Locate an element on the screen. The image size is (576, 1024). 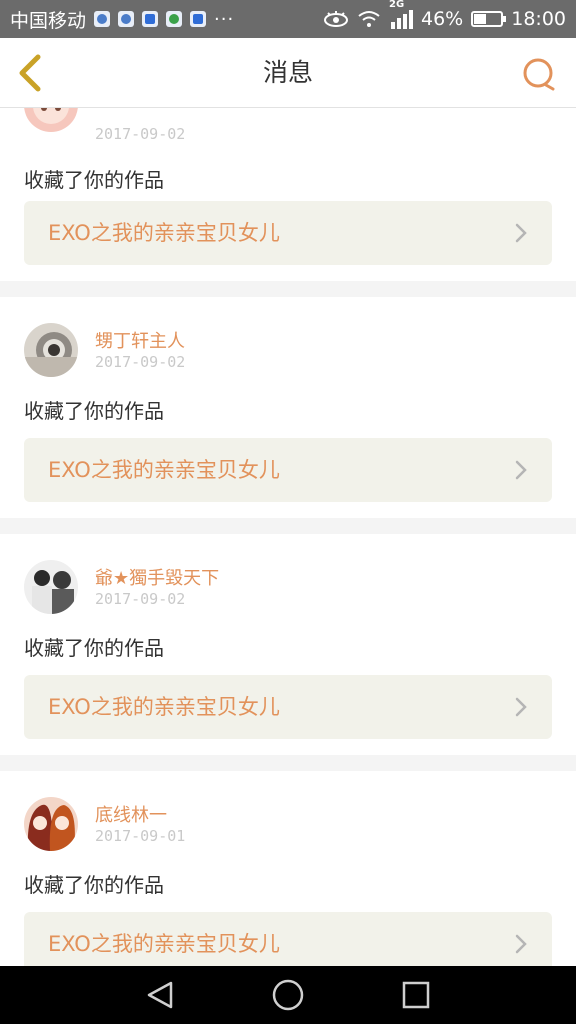
back-triangle-icon is located at coordinates (160, 995).